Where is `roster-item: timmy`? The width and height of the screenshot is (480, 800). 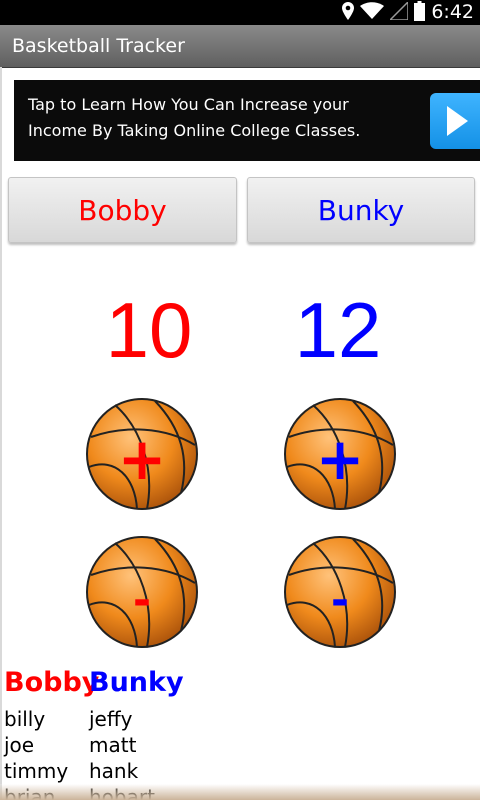
roster-item: timmy is located at coordinates (36, 771).